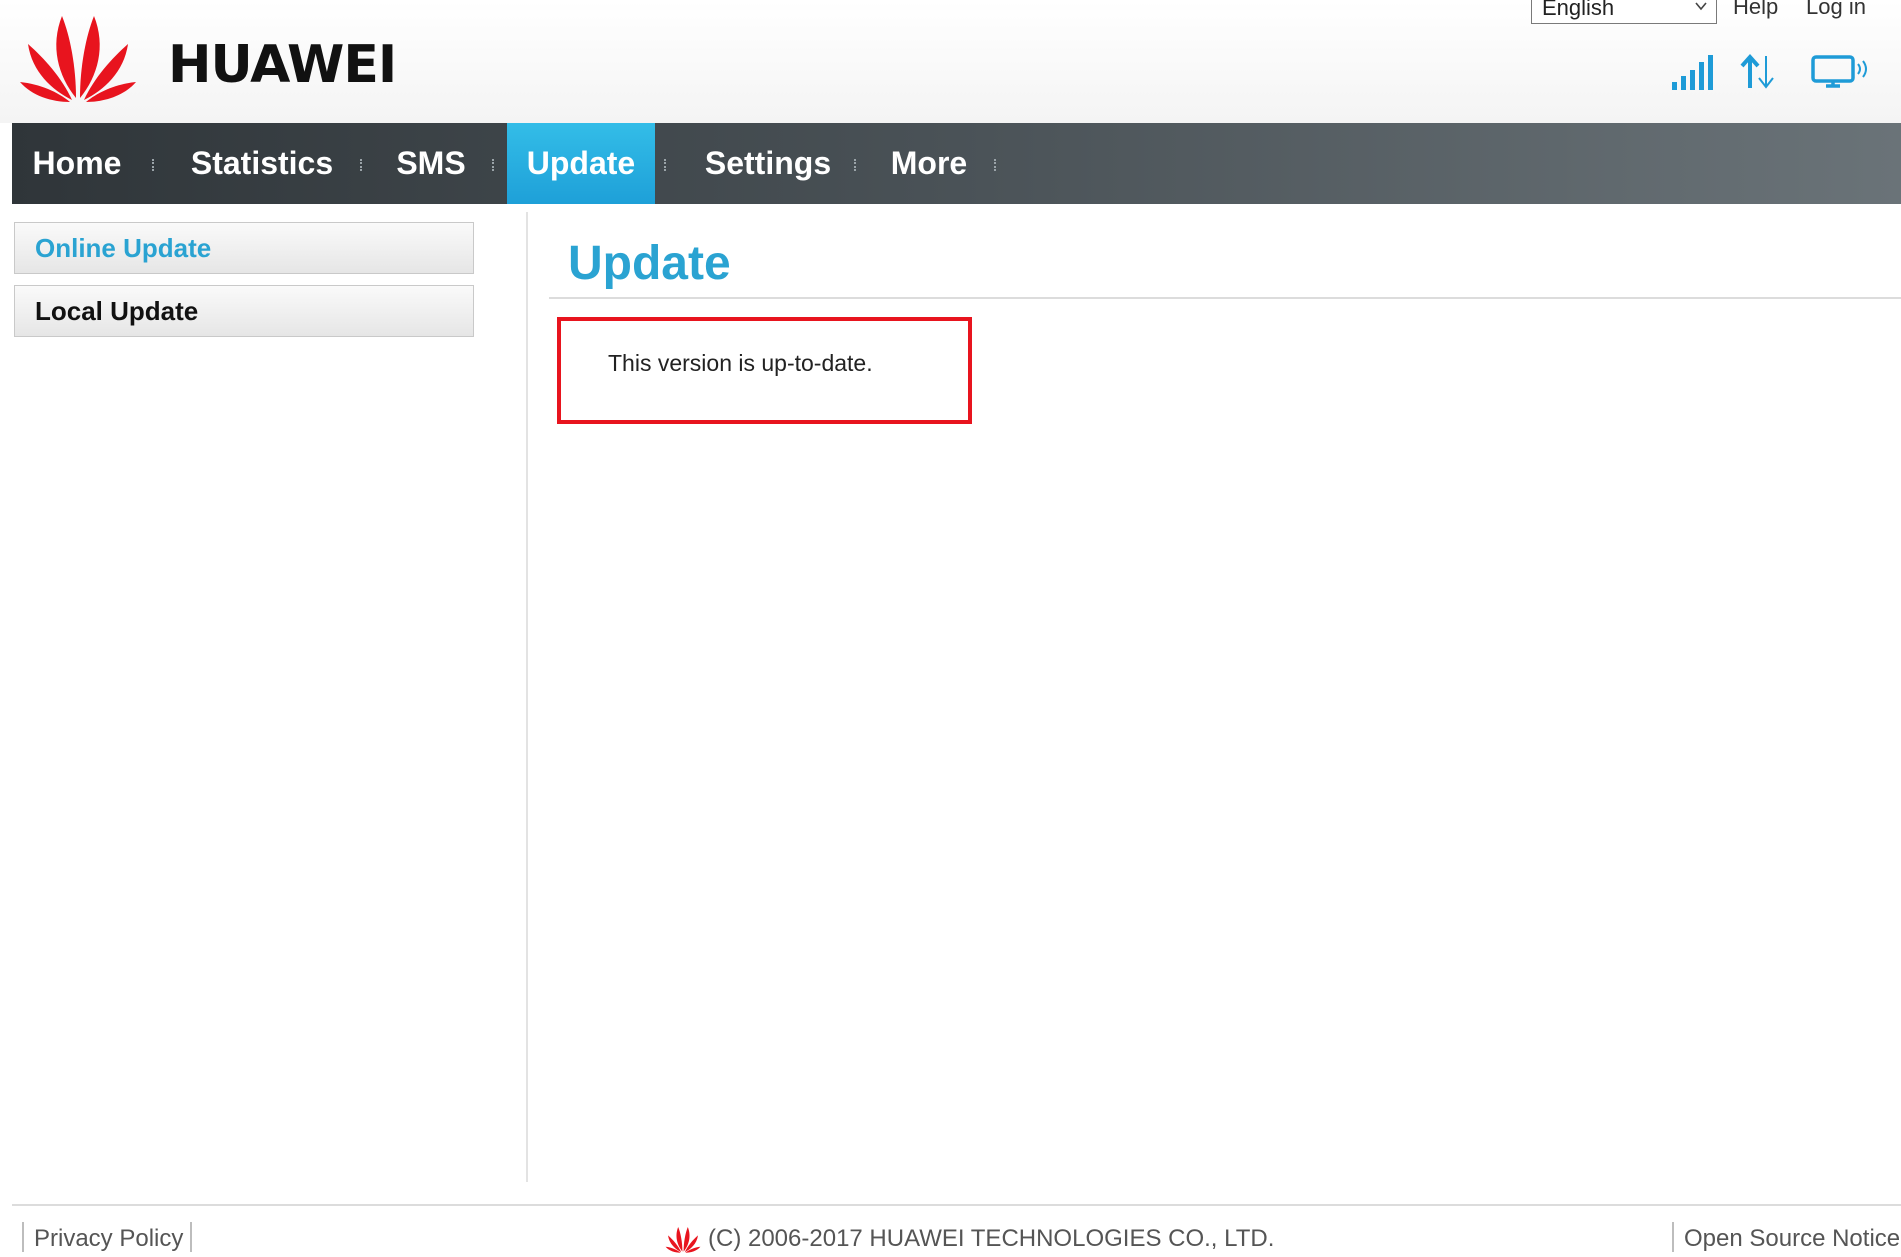 This screenshot has height=1257, width=1901. Describe the element at coordinates (581, 163) in the screenshot. I see `nav-update: Update` at that location.